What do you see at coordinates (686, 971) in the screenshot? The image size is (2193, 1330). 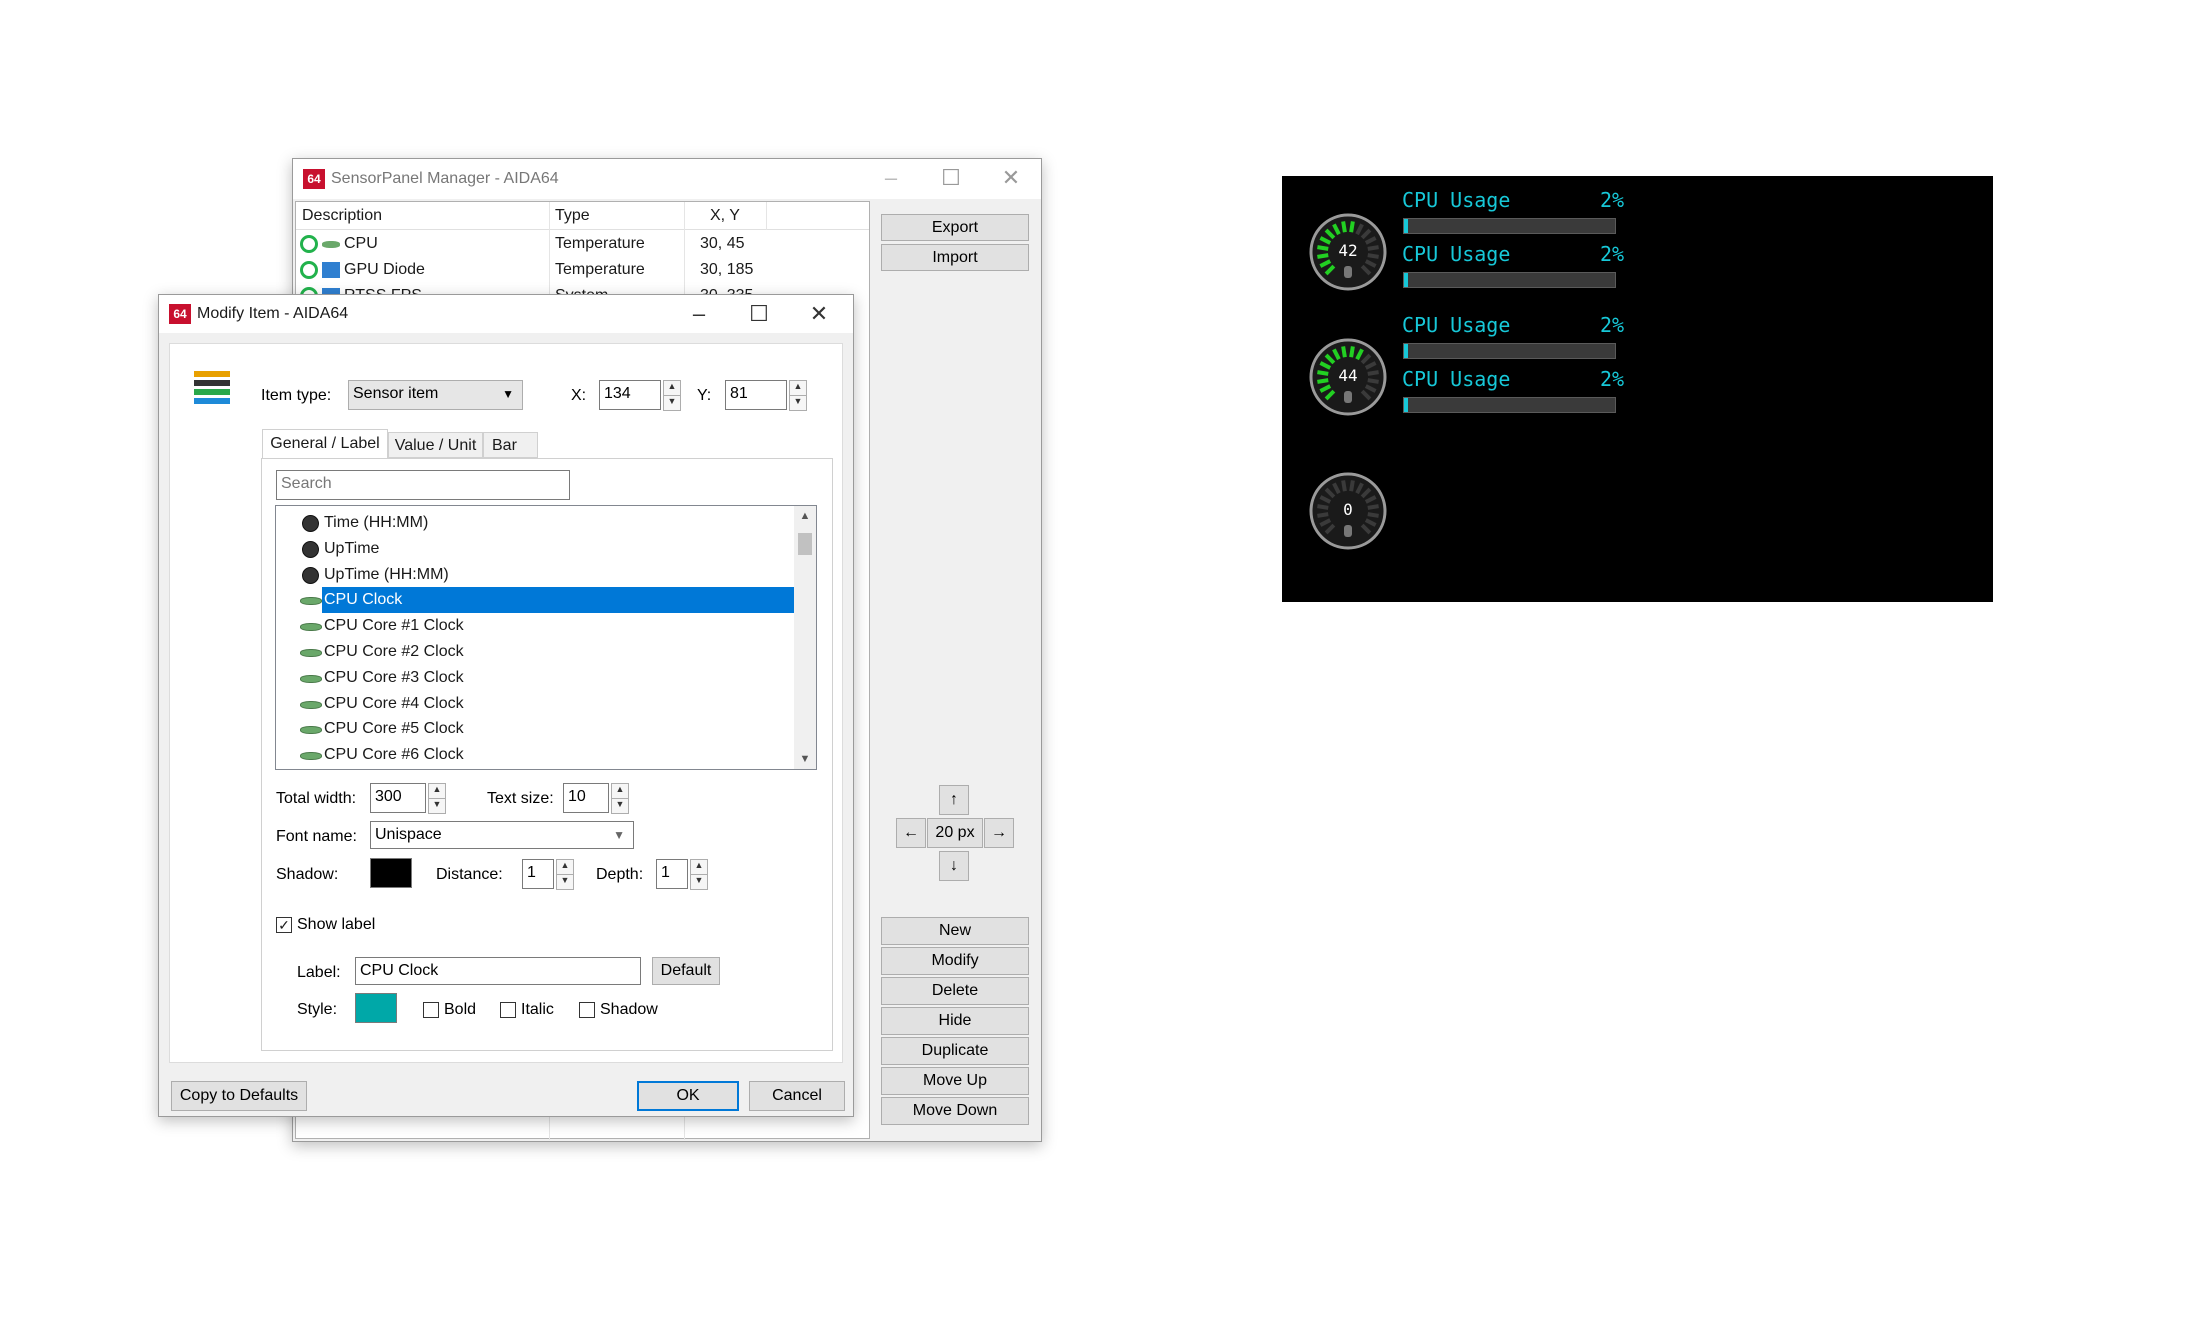 I see `default-button: Default` at bounding box center [686, 971].